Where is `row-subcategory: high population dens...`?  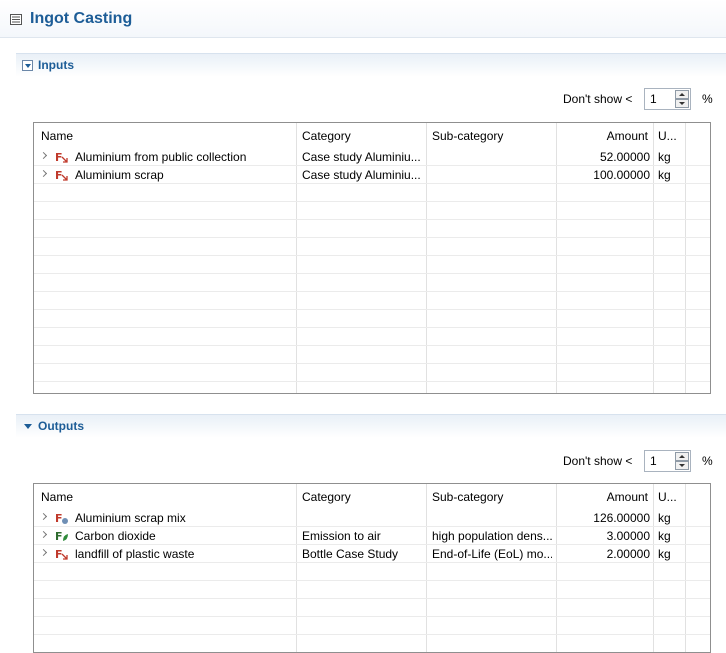 row-subcategory: high population dens... is located at coordinates (492, 536).